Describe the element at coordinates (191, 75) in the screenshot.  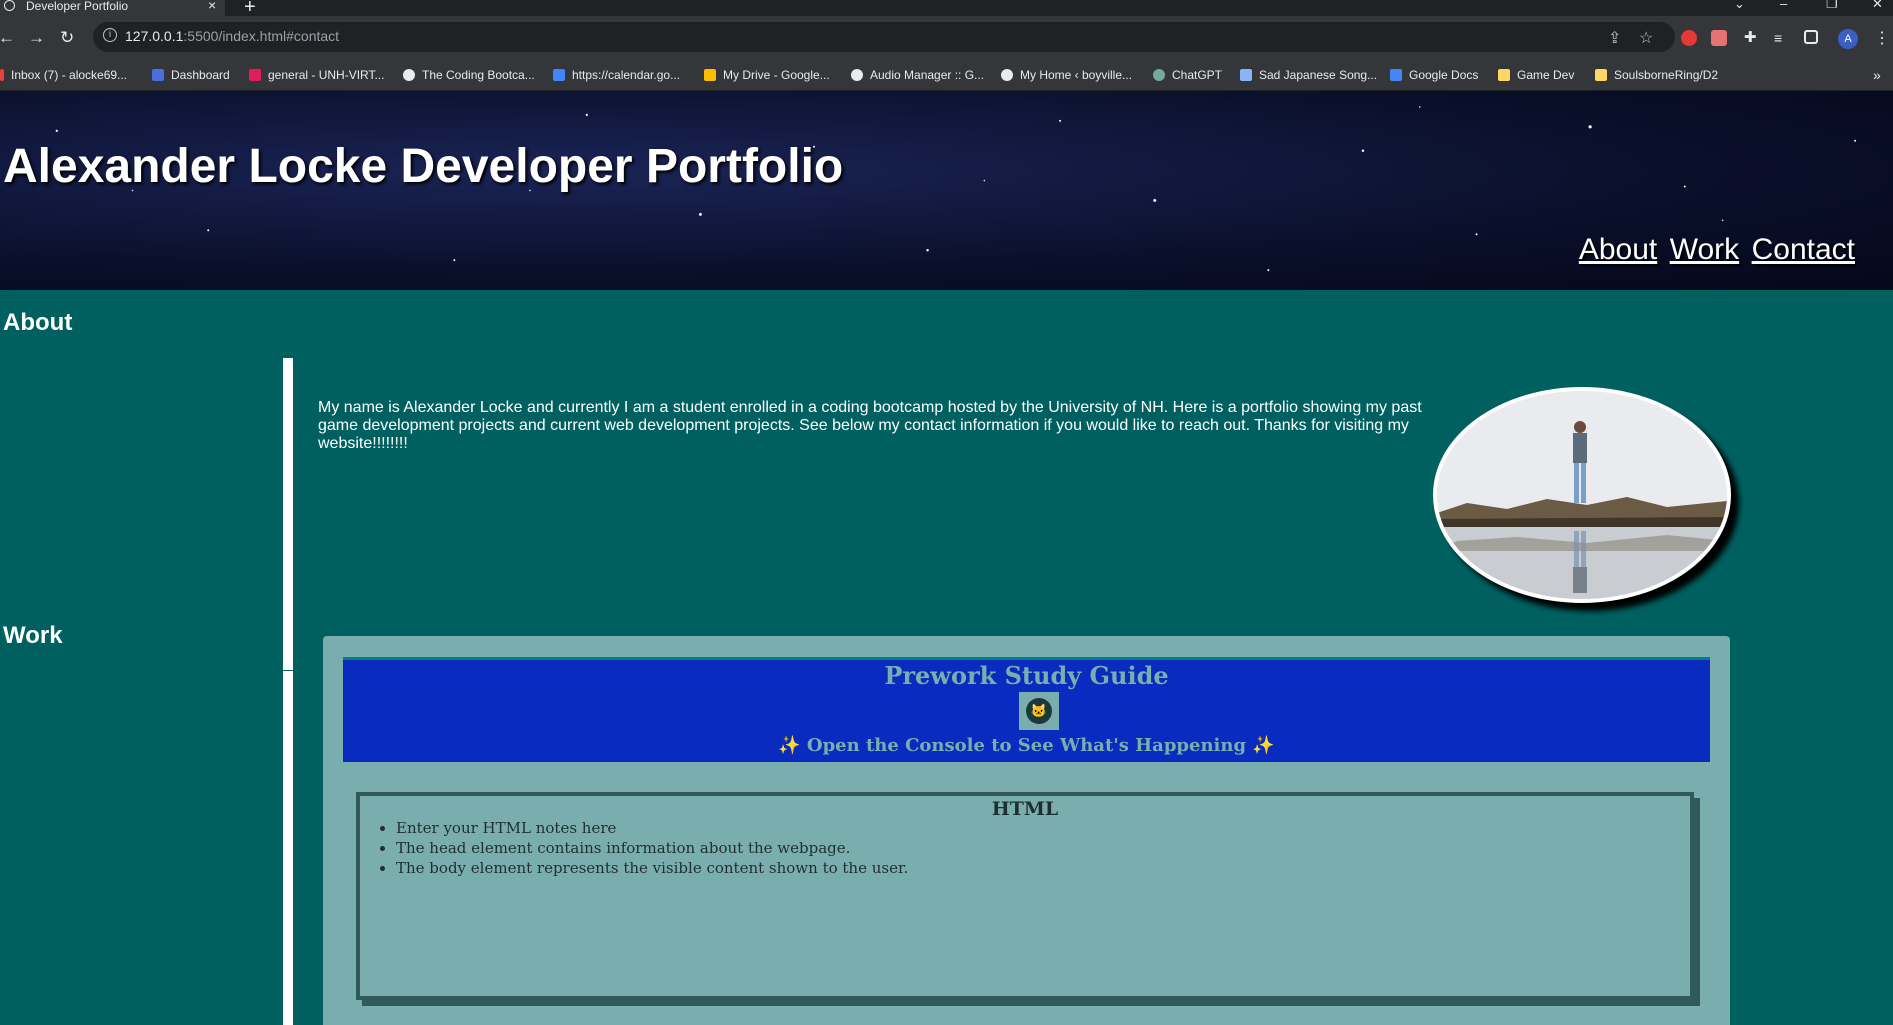
I see `bookmark-item: Dashboard` at that location.